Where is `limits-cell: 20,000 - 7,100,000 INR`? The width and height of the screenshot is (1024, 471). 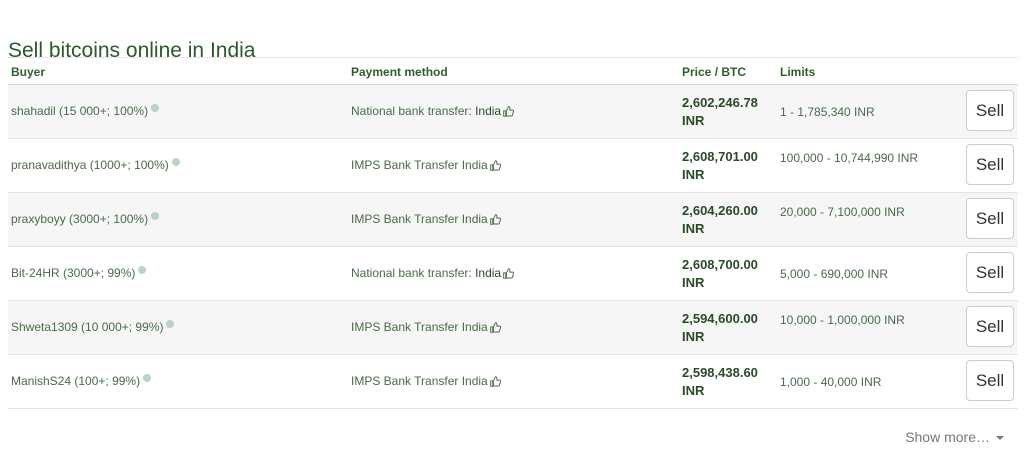
limits-cell: 20,000 - 7,100,000 INR is located at coordinates (842, 212).